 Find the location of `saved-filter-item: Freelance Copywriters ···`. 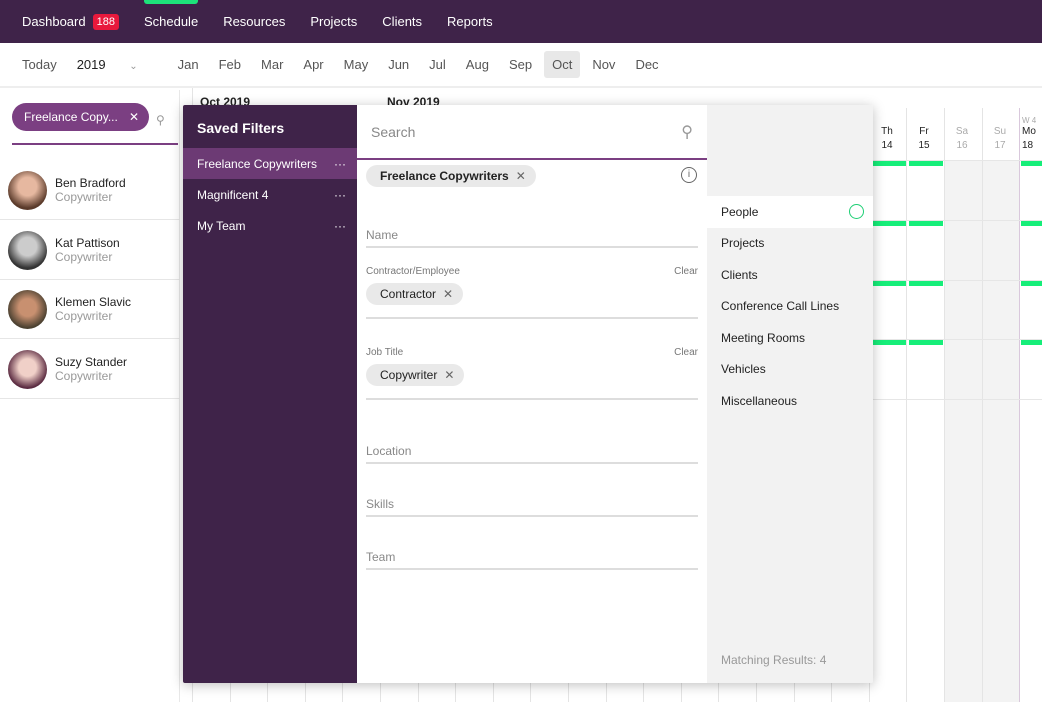

saved-filter-item: Freelance Copywriters ··· is located at coordinates (270, 163).